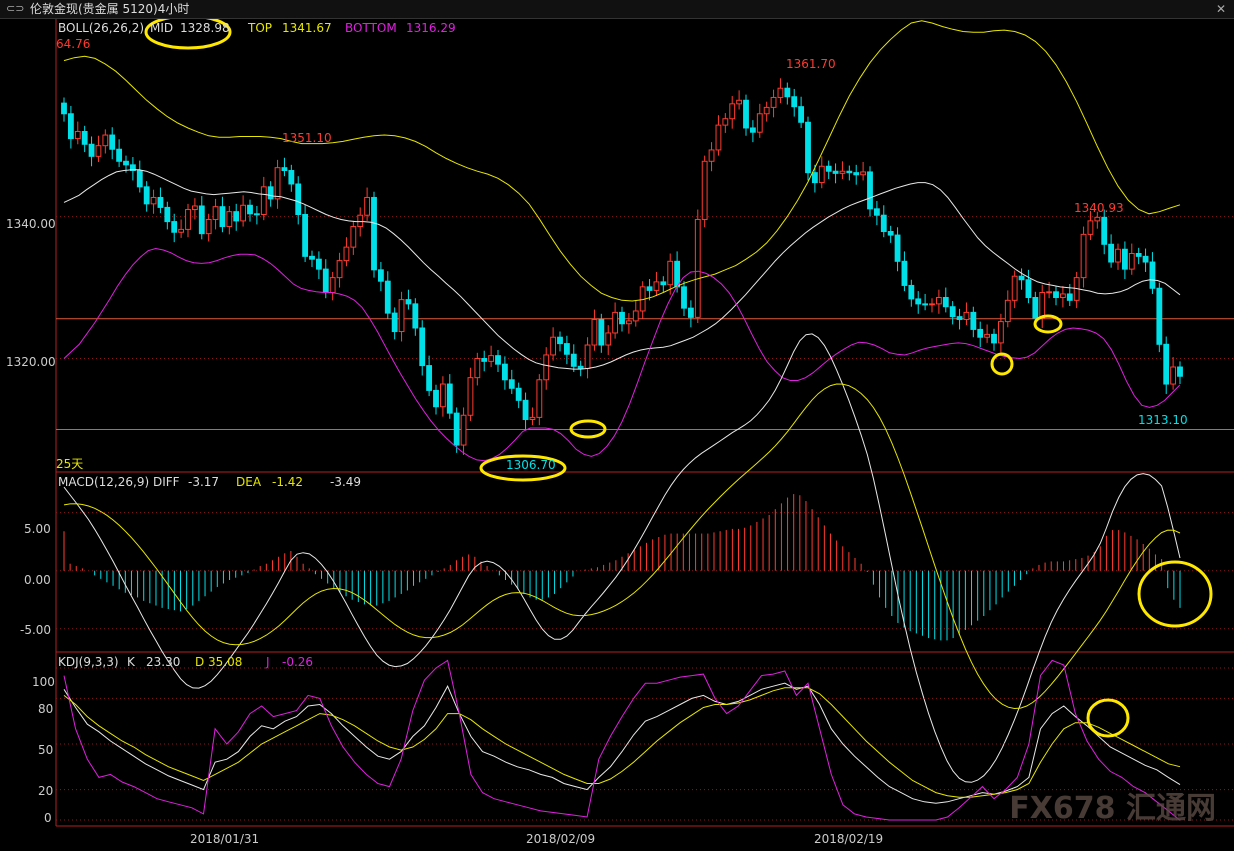  What do you see at coordinates (371, 28) in the screenshot?
I see `bottom-label: BOTTOM` at bounding box center [371, 28].